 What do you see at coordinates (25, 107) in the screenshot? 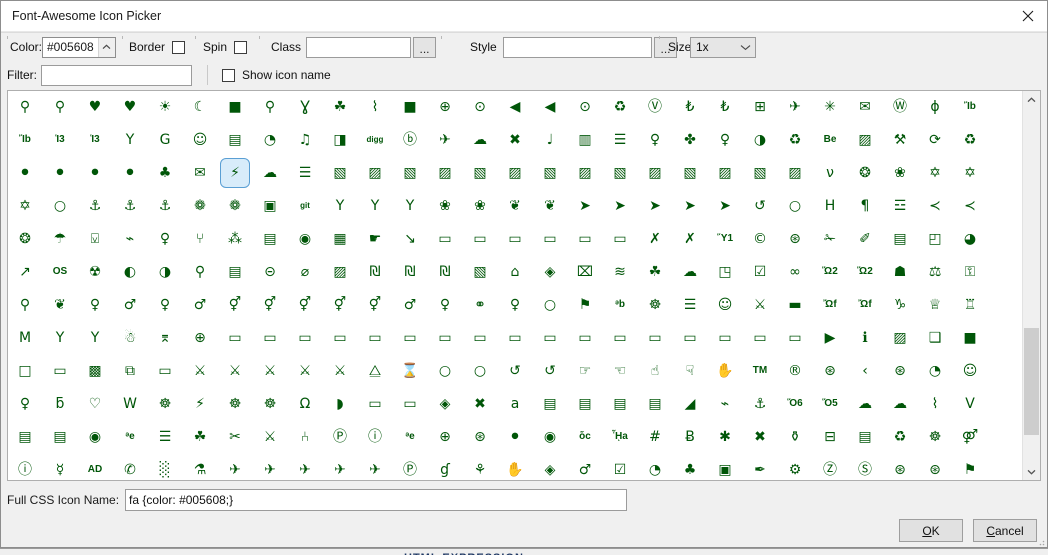
I see `icon-cell: ⚲` at bounding box center [25, 107].